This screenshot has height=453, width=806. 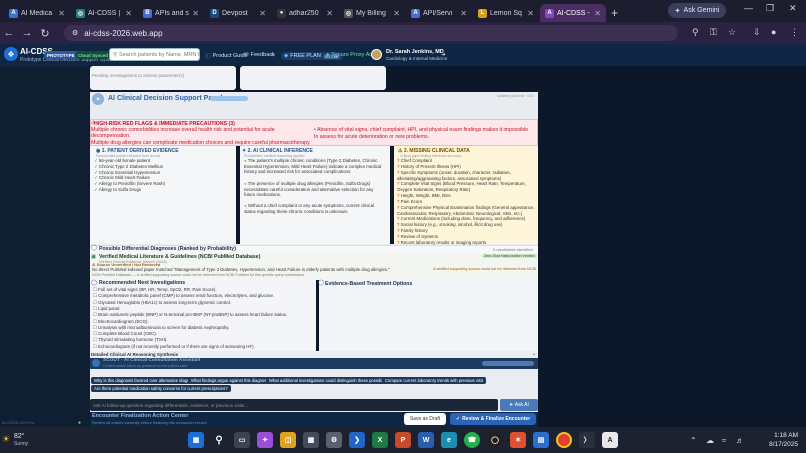 I want to click on clock-date: 8/17/2025, so click(x=773, y=444).